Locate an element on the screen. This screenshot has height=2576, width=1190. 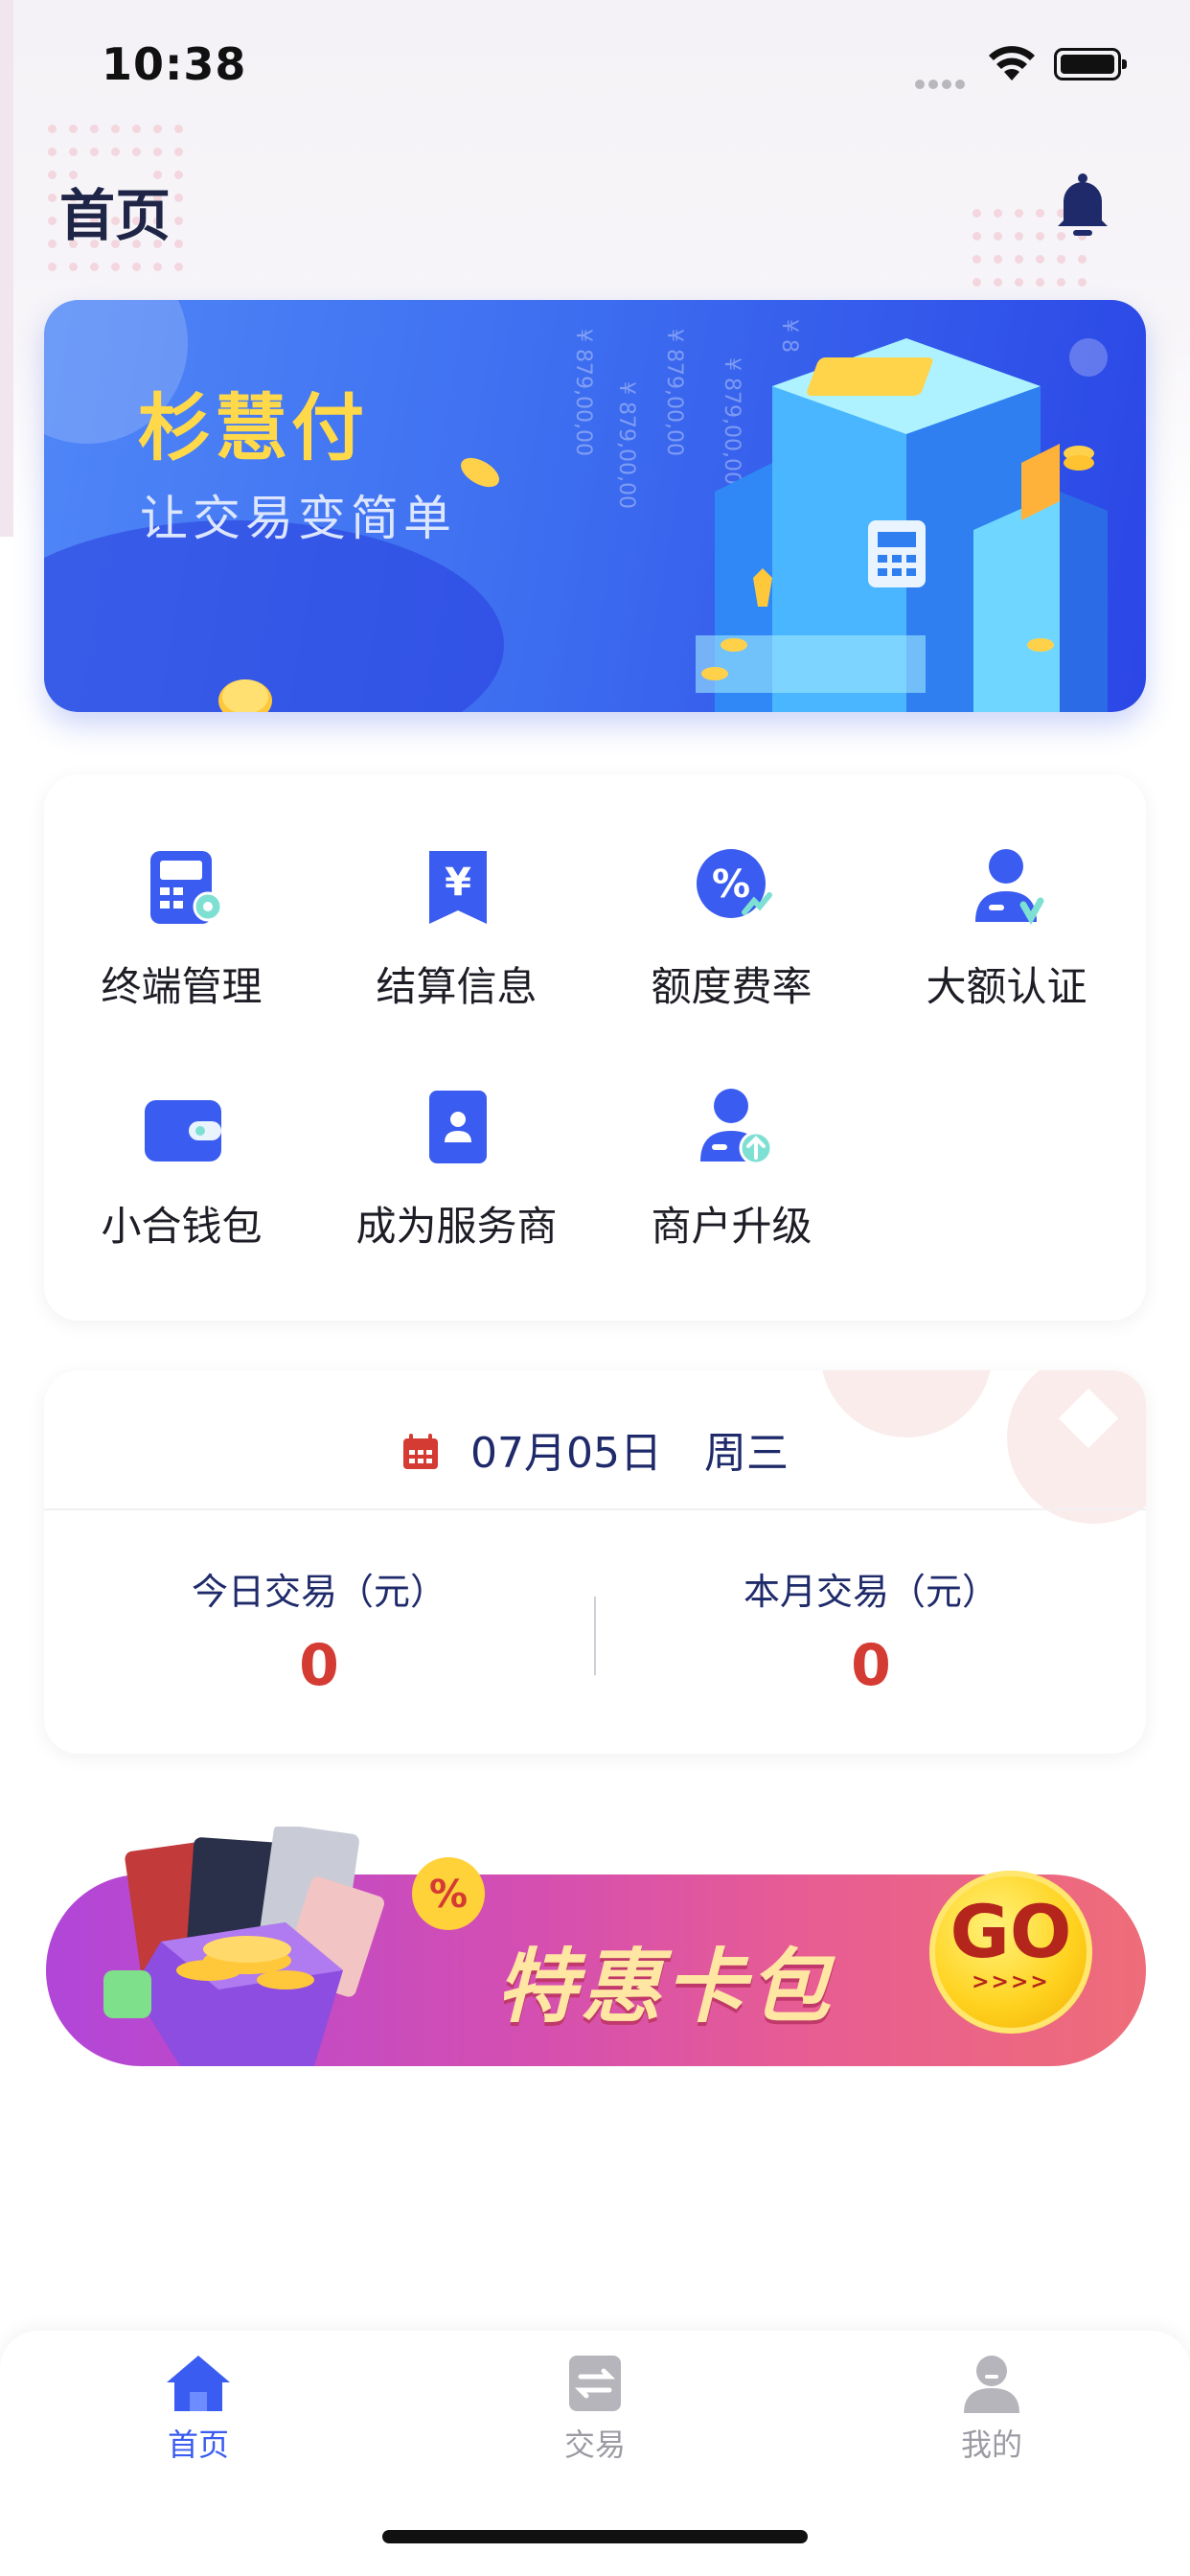
tab-mine: 我的 is located at coordinates (991, 2408).